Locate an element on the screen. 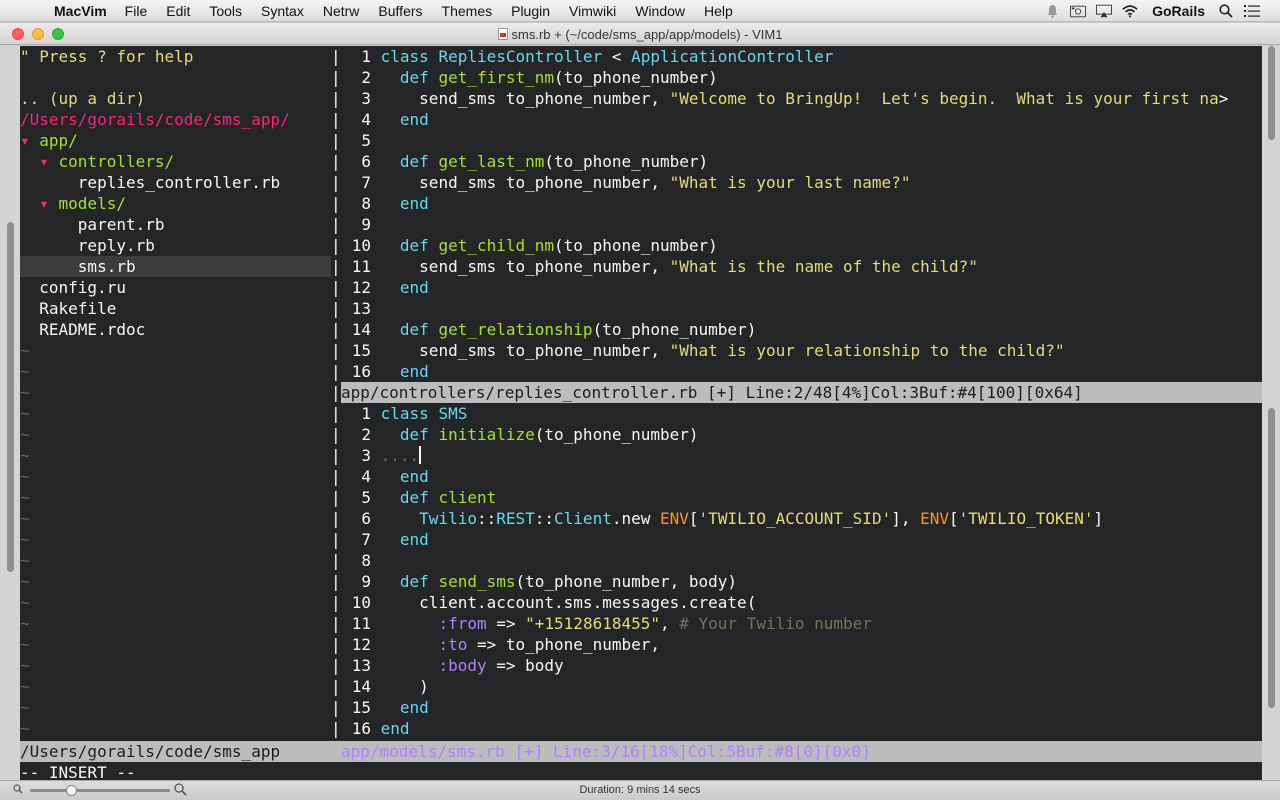  right-scrollbar-bottom is located at coordinates (1271, 558).